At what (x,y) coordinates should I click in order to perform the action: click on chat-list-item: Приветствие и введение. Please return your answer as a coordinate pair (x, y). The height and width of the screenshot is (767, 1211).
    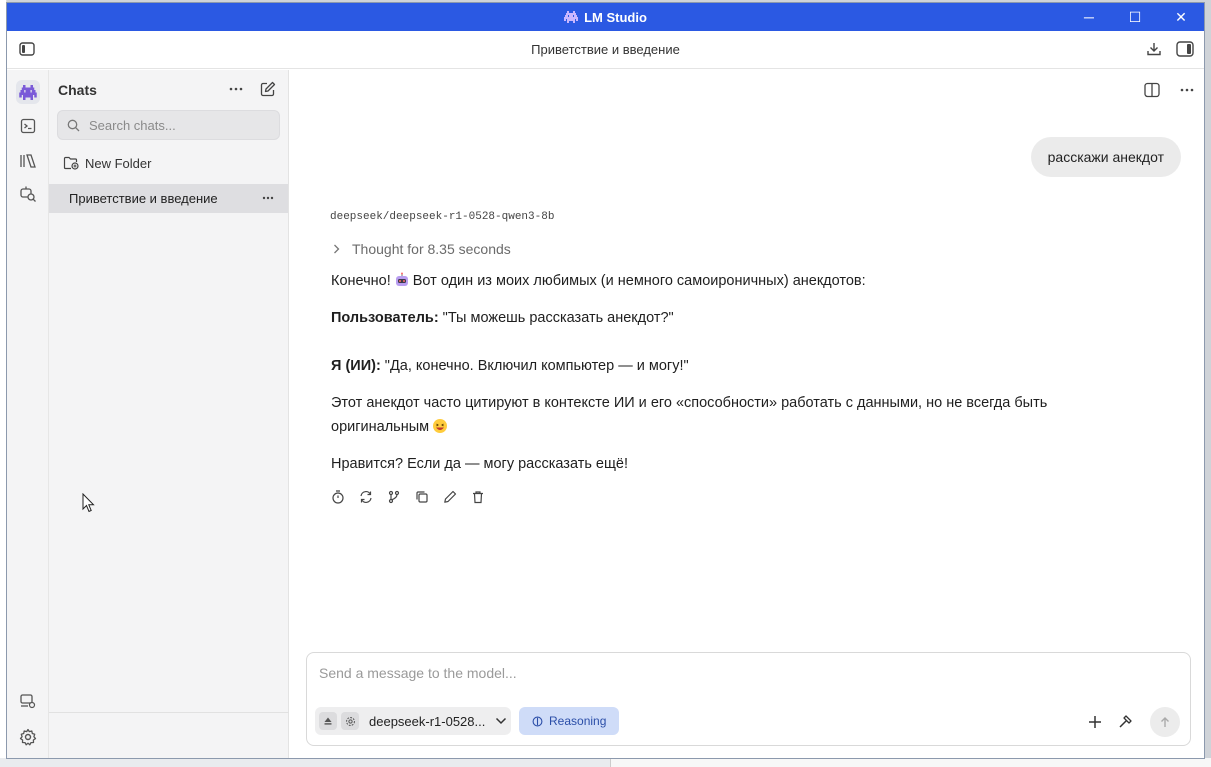
    Looking at the image, I should click on (168, 198).